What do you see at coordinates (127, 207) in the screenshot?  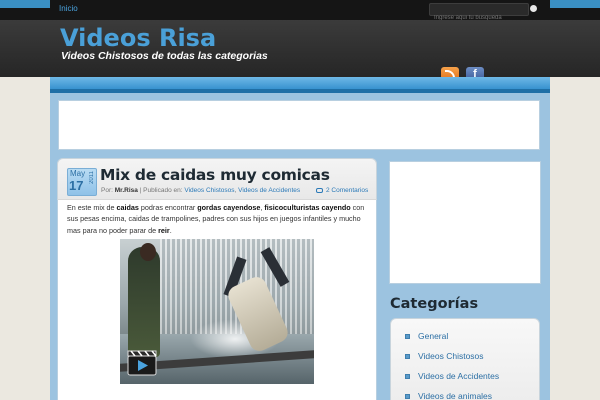 I see `post-body-bold: caidas` at bounding box center [127, 207].